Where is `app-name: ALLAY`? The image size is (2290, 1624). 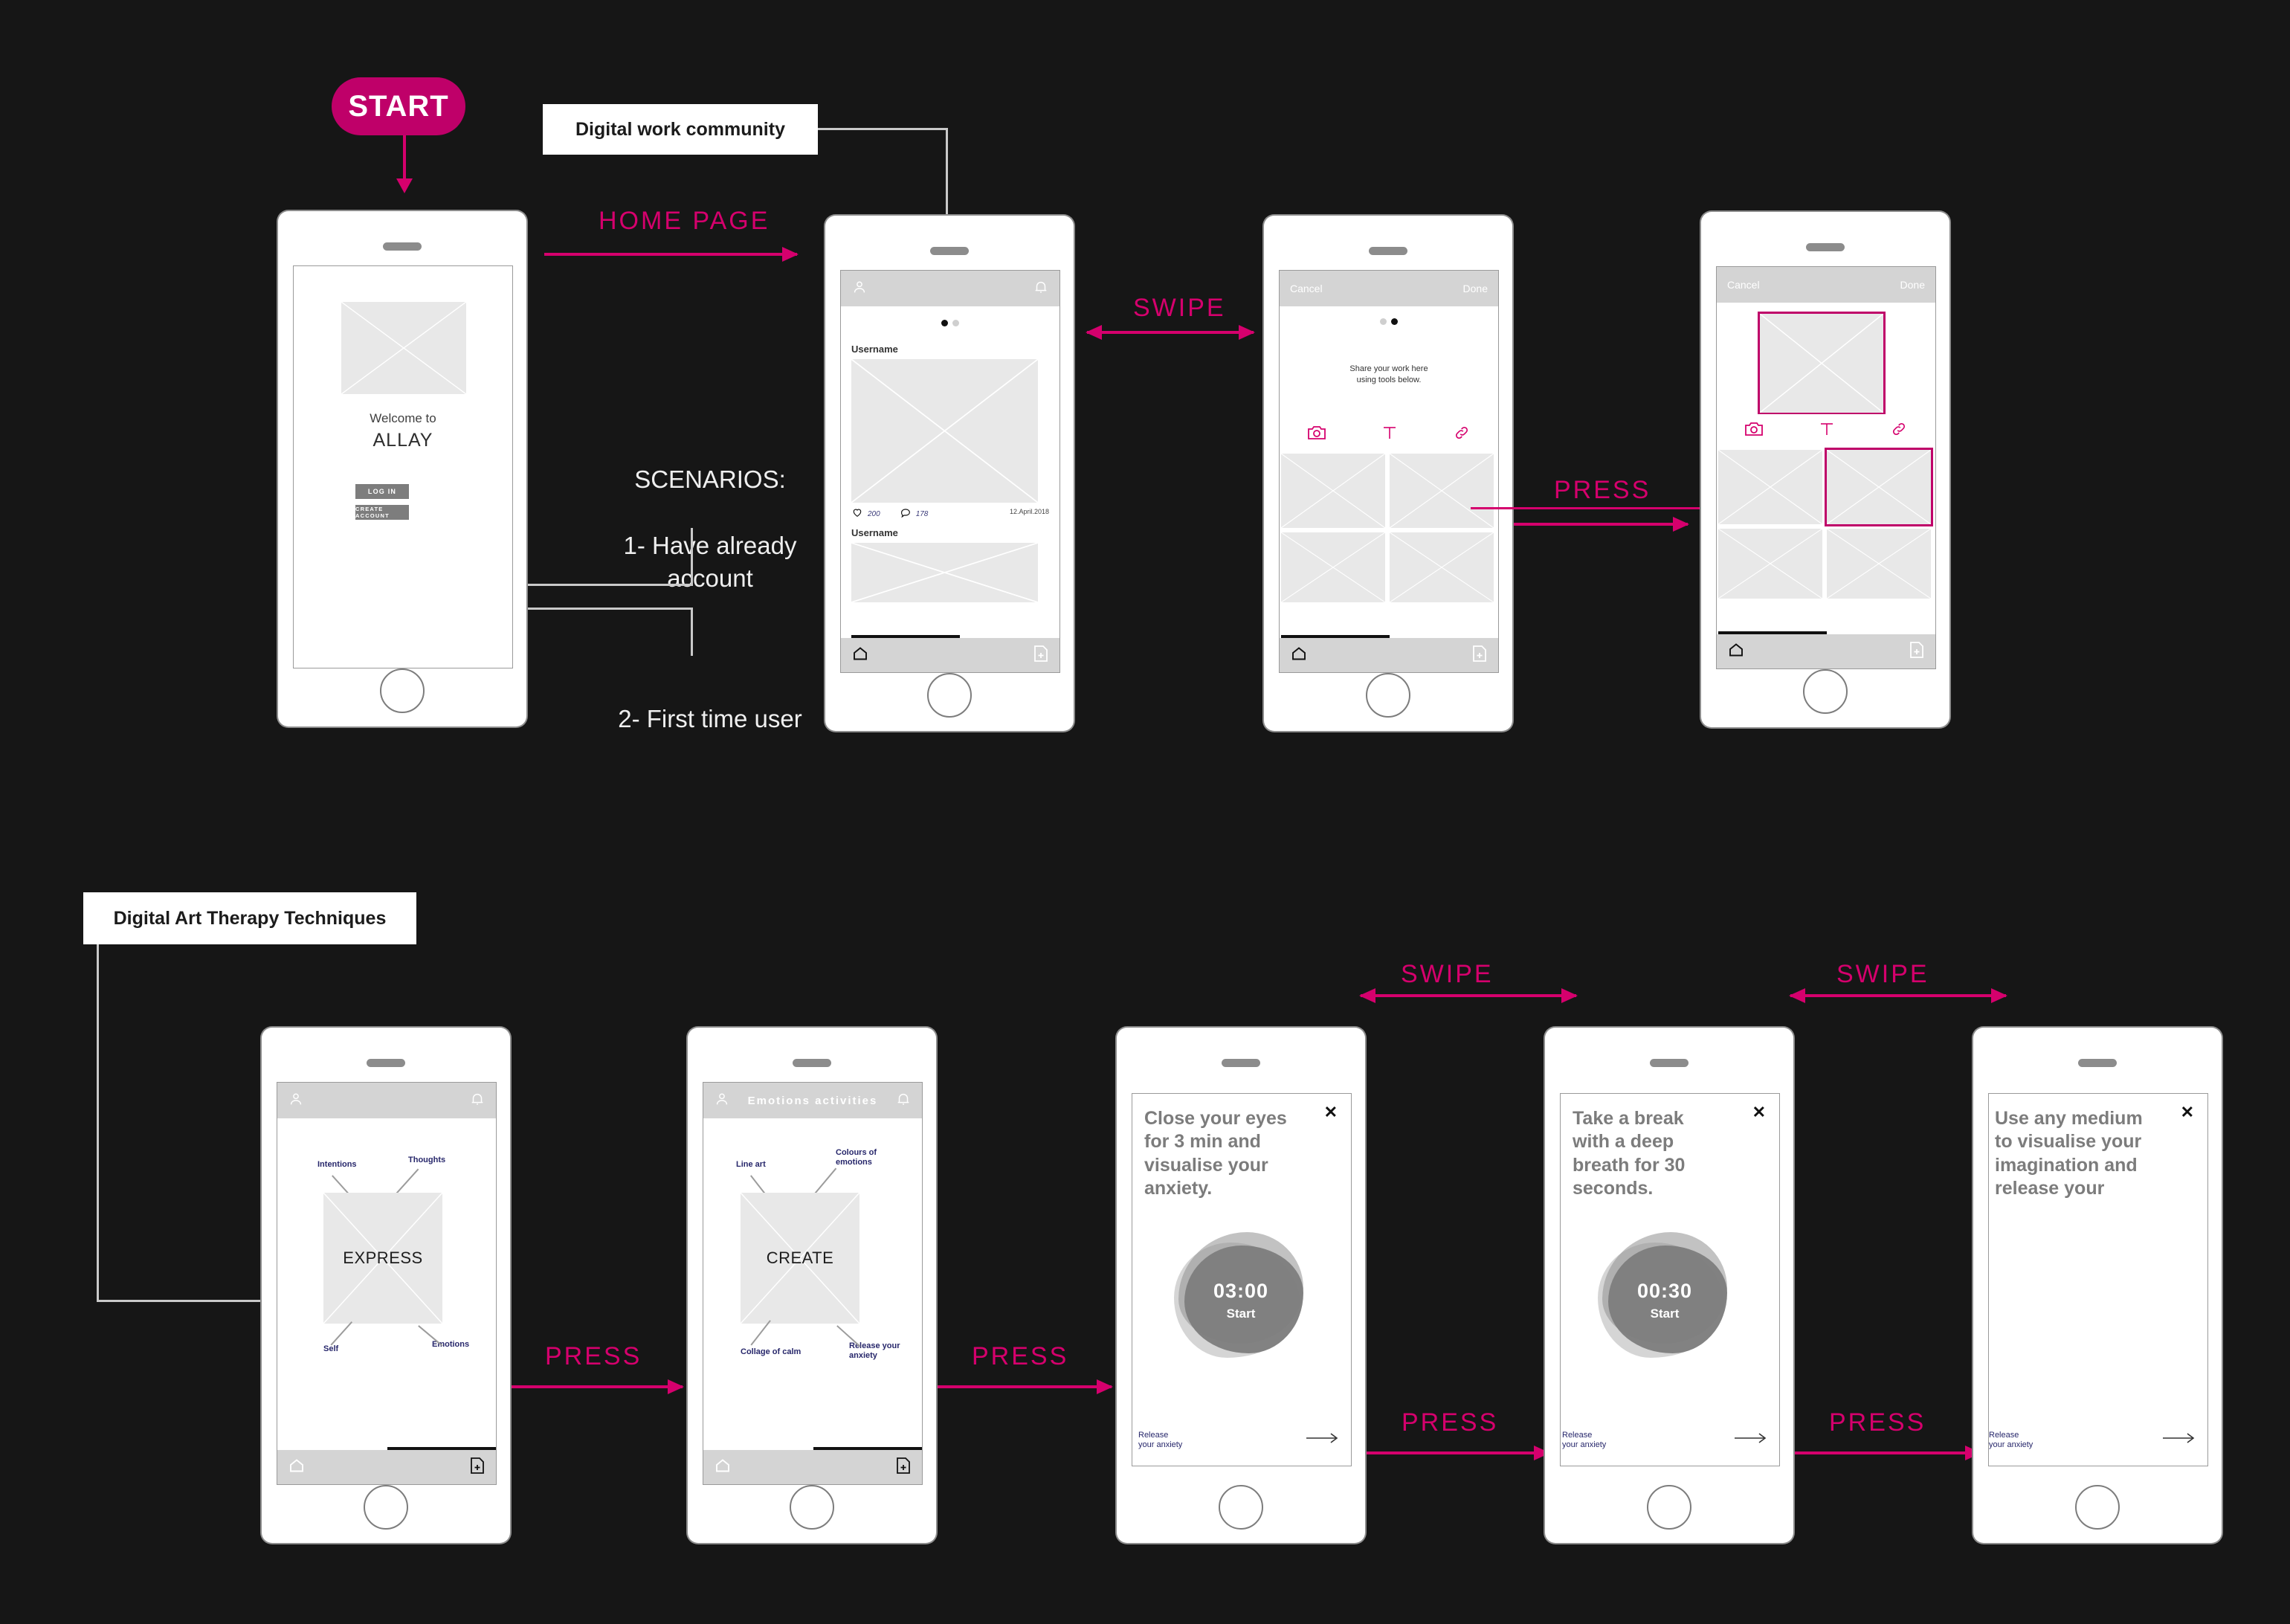 app-name: ALLAY is located at coordinates (403, 440).